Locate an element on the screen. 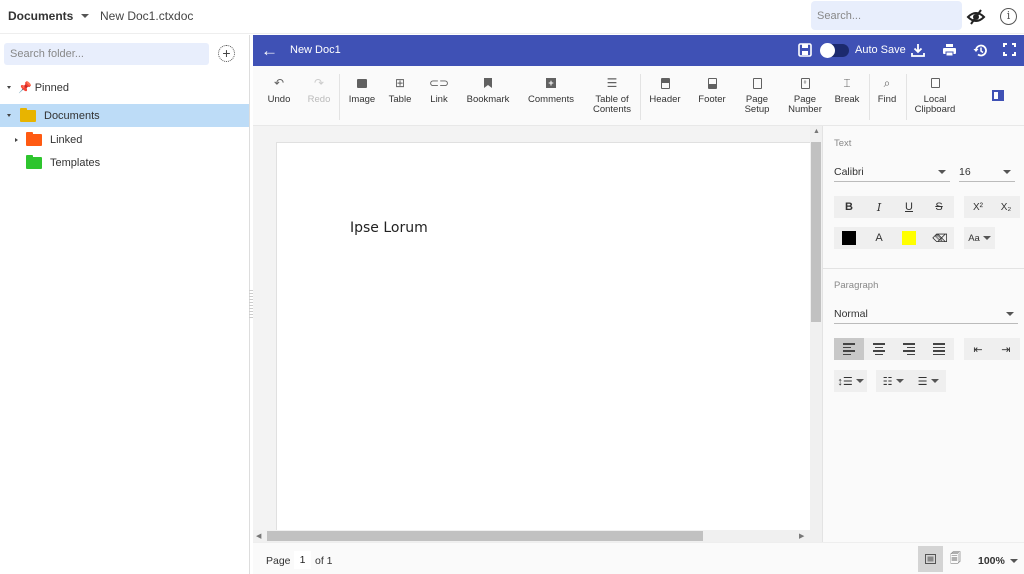  page-number-button: # Page Number is located at coordinates (805, 95).